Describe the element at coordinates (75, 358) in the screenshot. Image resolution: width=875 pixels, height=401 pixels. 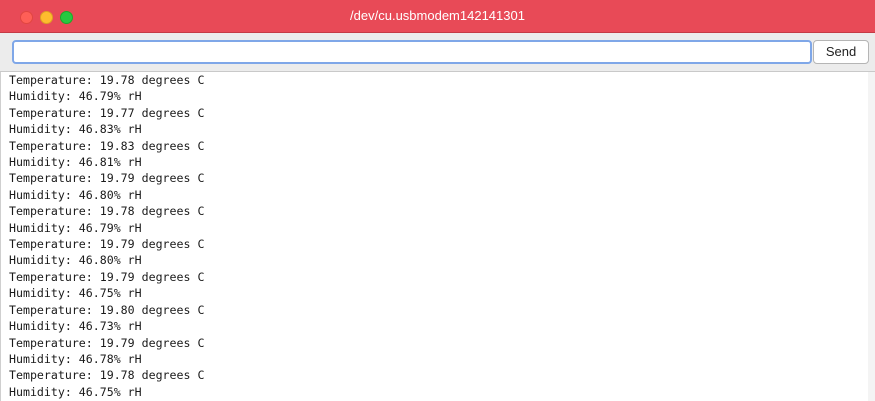
I see `output-line: Humidity: 46.78% rH` at that location.